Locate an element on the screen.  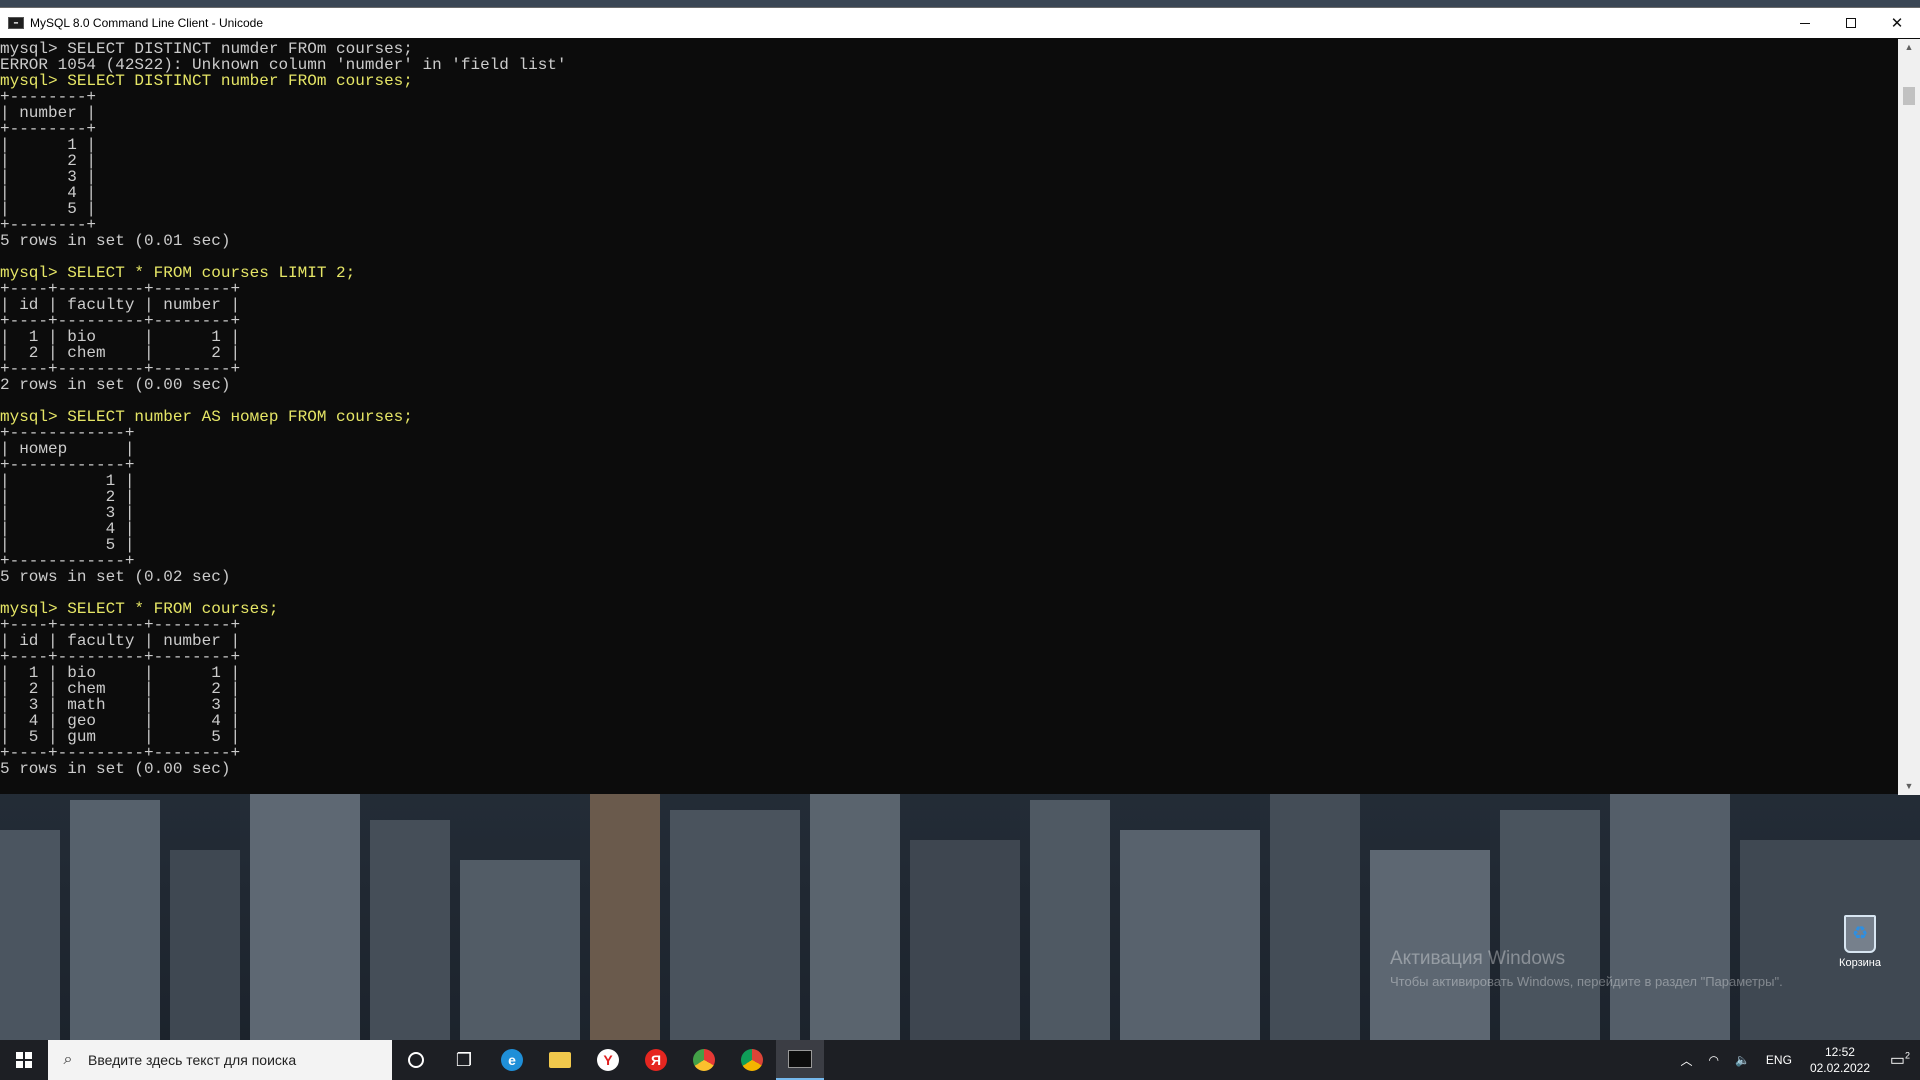
console-output-line: | 4 | geo | 4 | is located at coordinates (120, 721).